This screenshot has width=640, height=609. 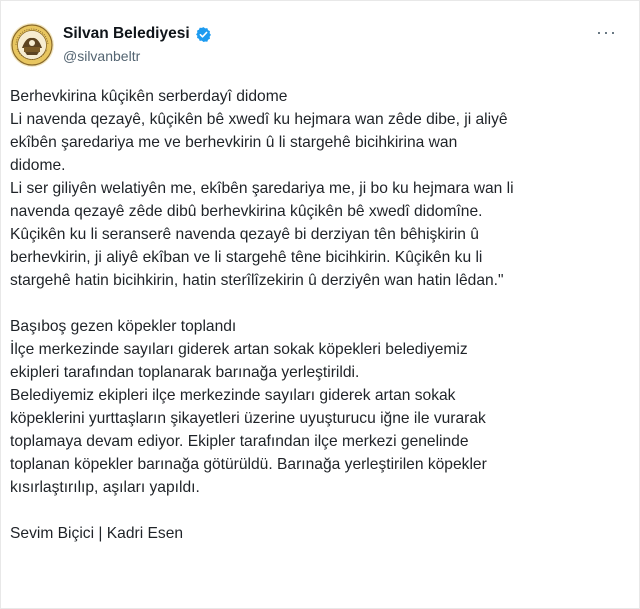 What do you see at coordinates (149, 96) in the screenshot?
I see `tweet-text-line: Berhevkirina kûçikên serberdayî didome` at bounding box center [149, 96].